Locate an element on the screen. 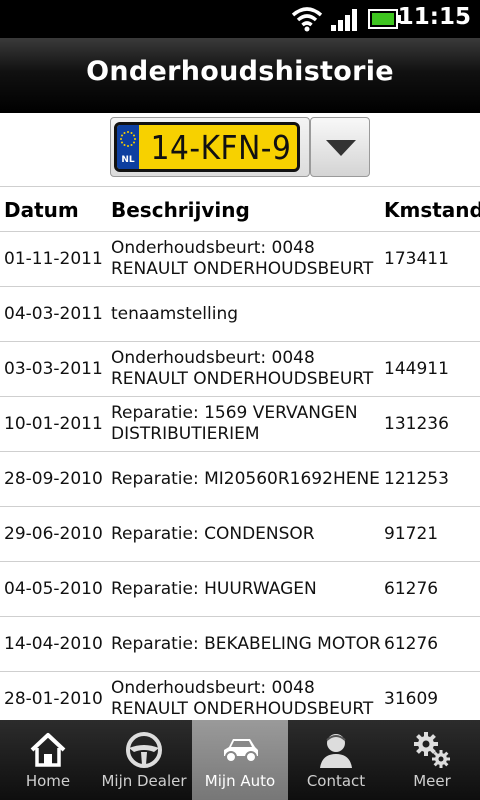  gears-icon is located at coordinates (432, 750).